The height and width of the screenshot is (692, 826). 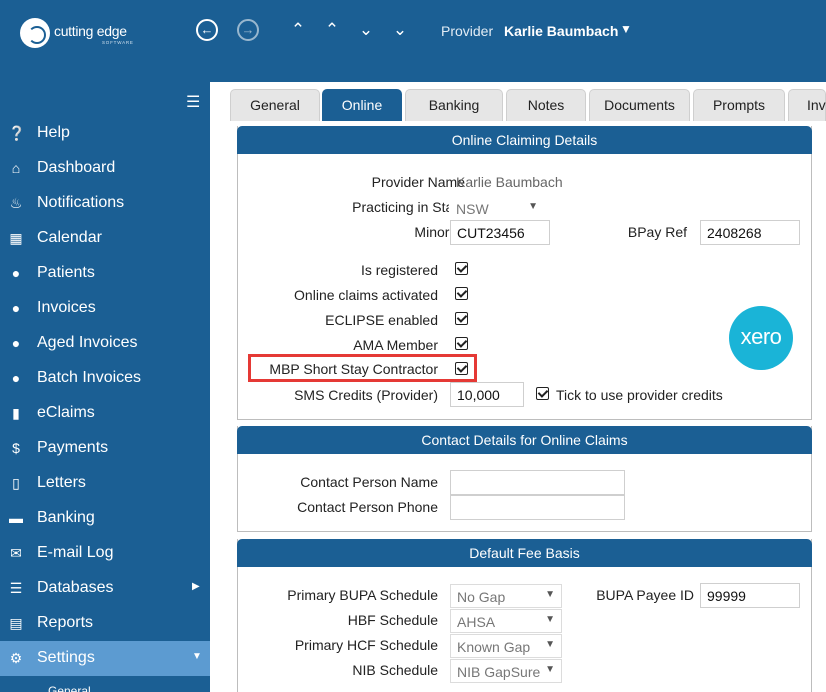 I want to click on chevron-up-icon: ⌃, so click(x=332, y=30).